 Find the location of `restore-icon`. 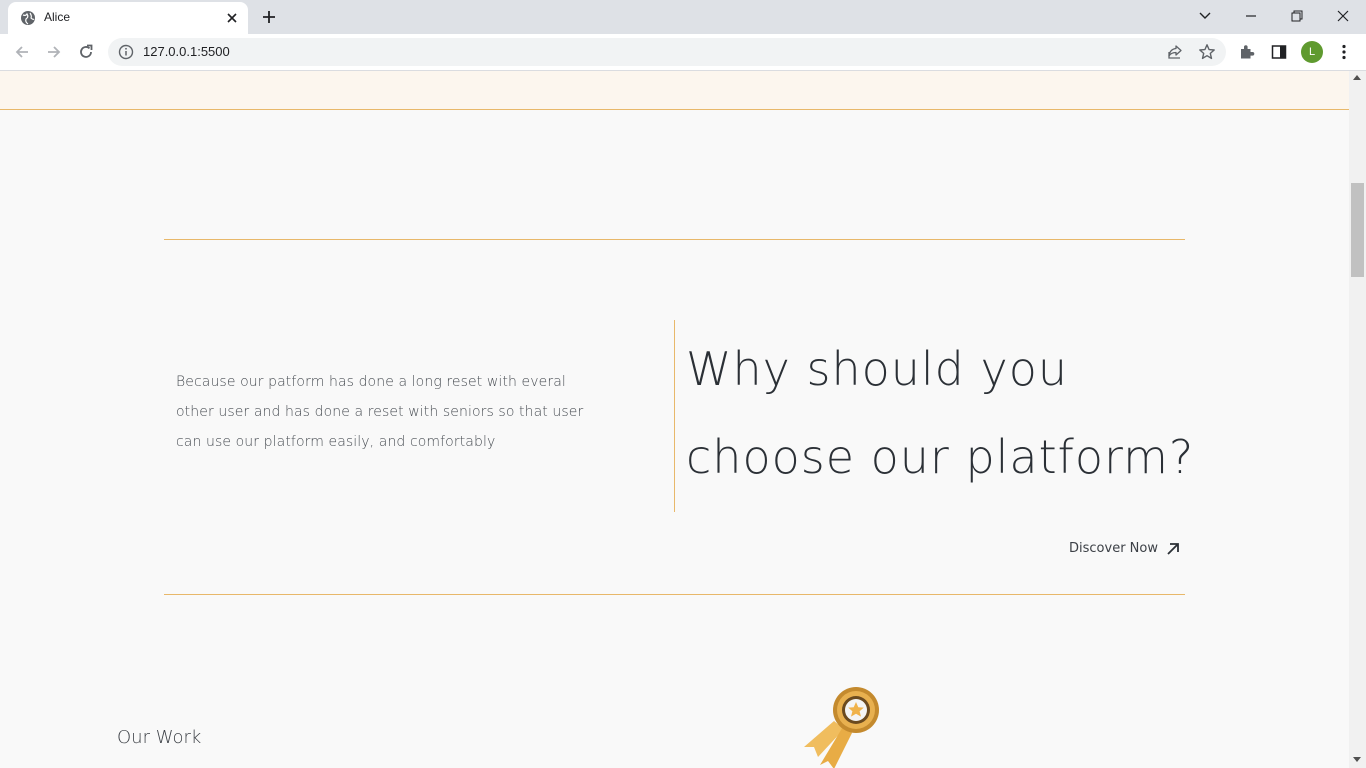

restore-icon is located at coordinates (1297, 16).